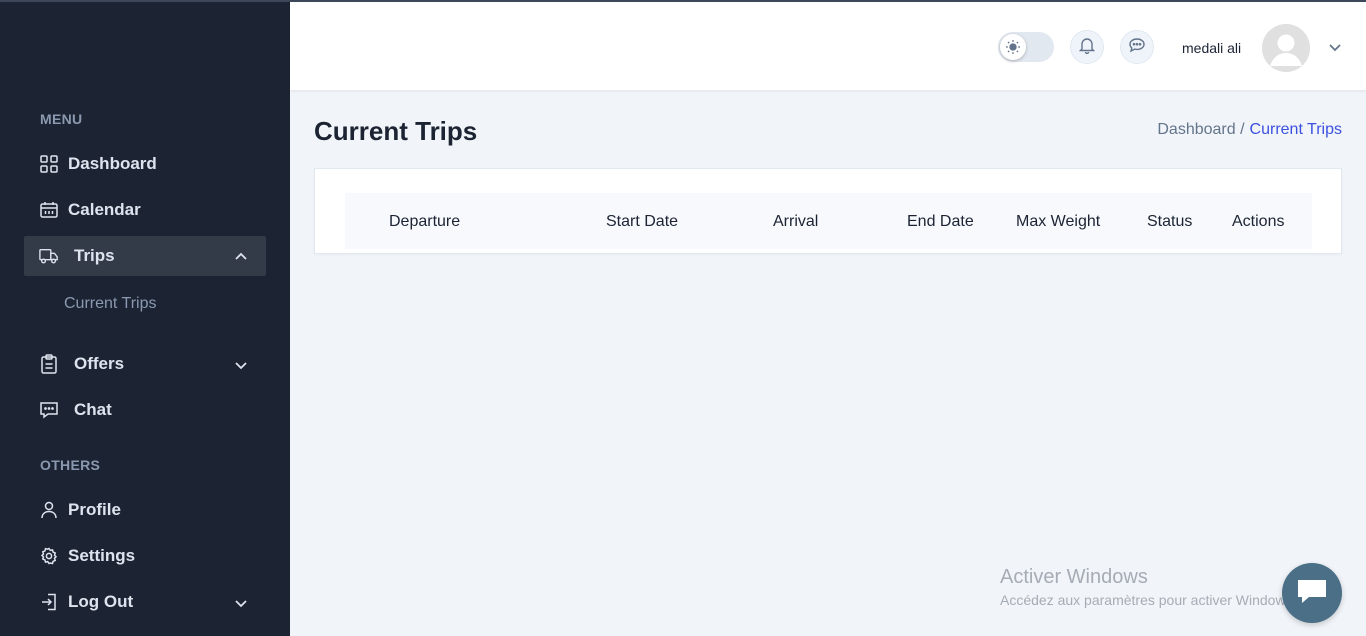 The image size is (1366, 636). Describe the element at coordinates (110, 304) in the screenshot. I see `sidebar-subitem-current-trips: Current Trips` at that location.